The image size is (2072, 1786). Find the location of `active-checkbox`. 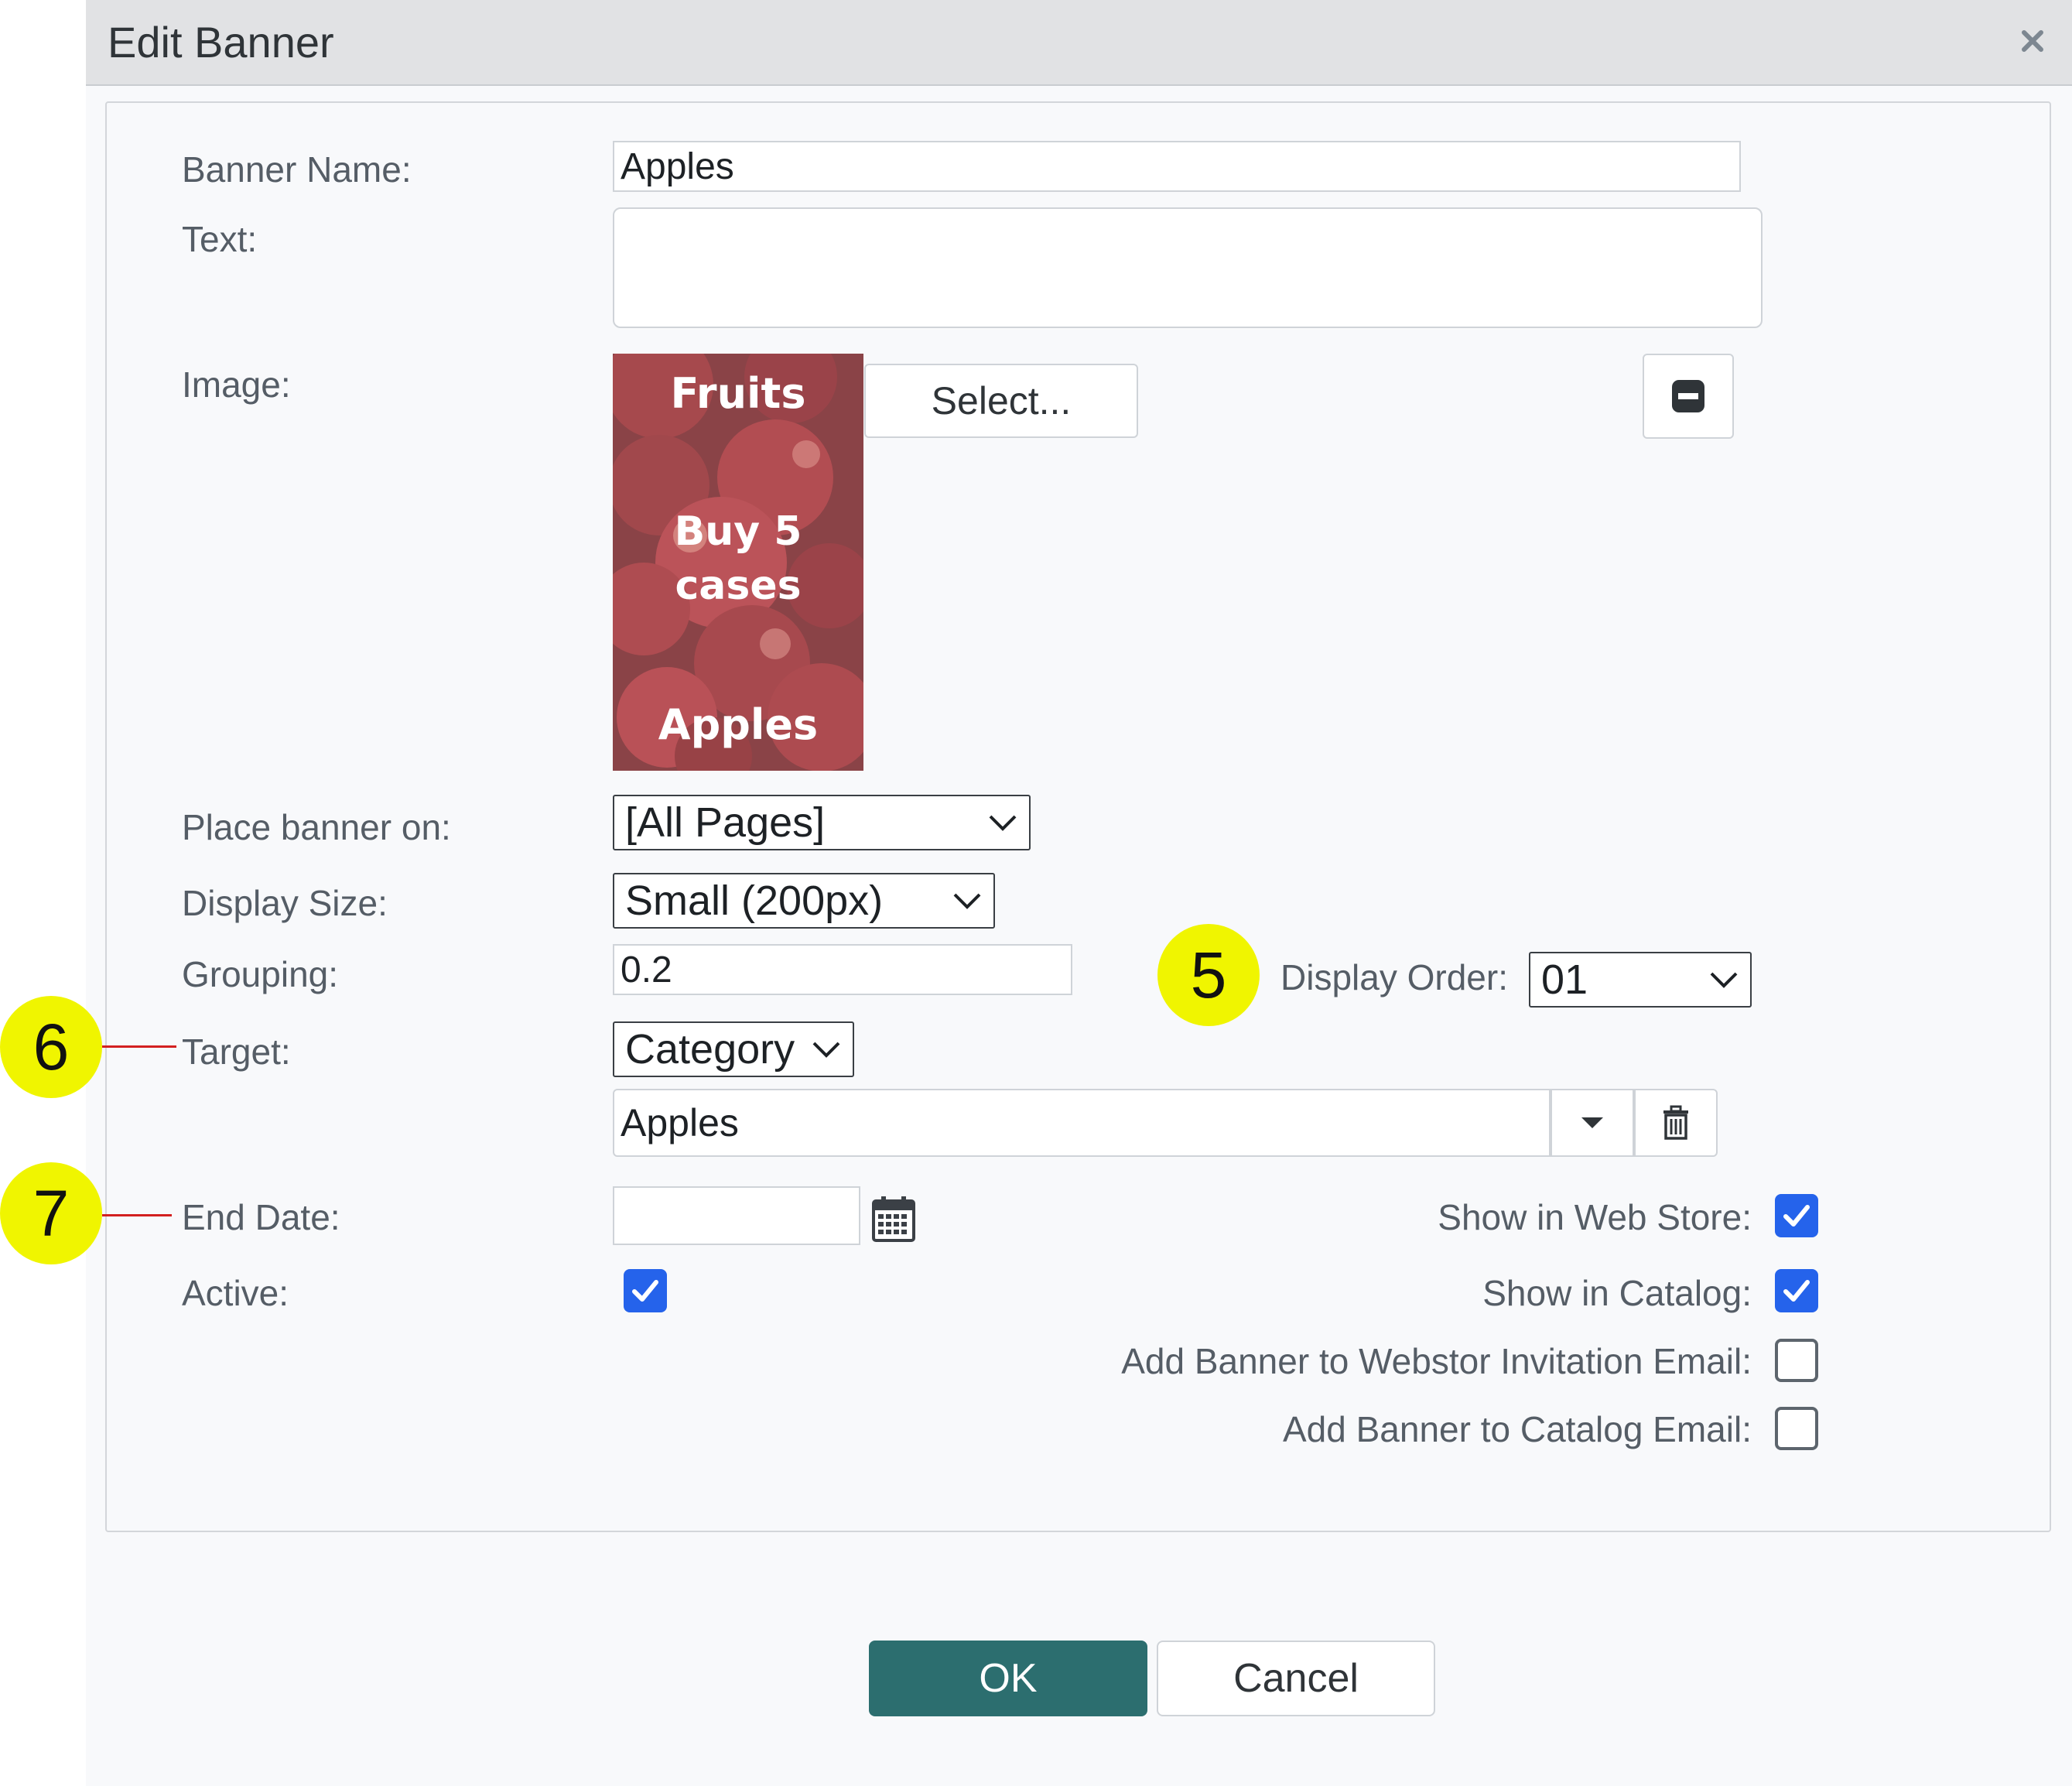

active-checkbox is located at coordinates (645, 1290).